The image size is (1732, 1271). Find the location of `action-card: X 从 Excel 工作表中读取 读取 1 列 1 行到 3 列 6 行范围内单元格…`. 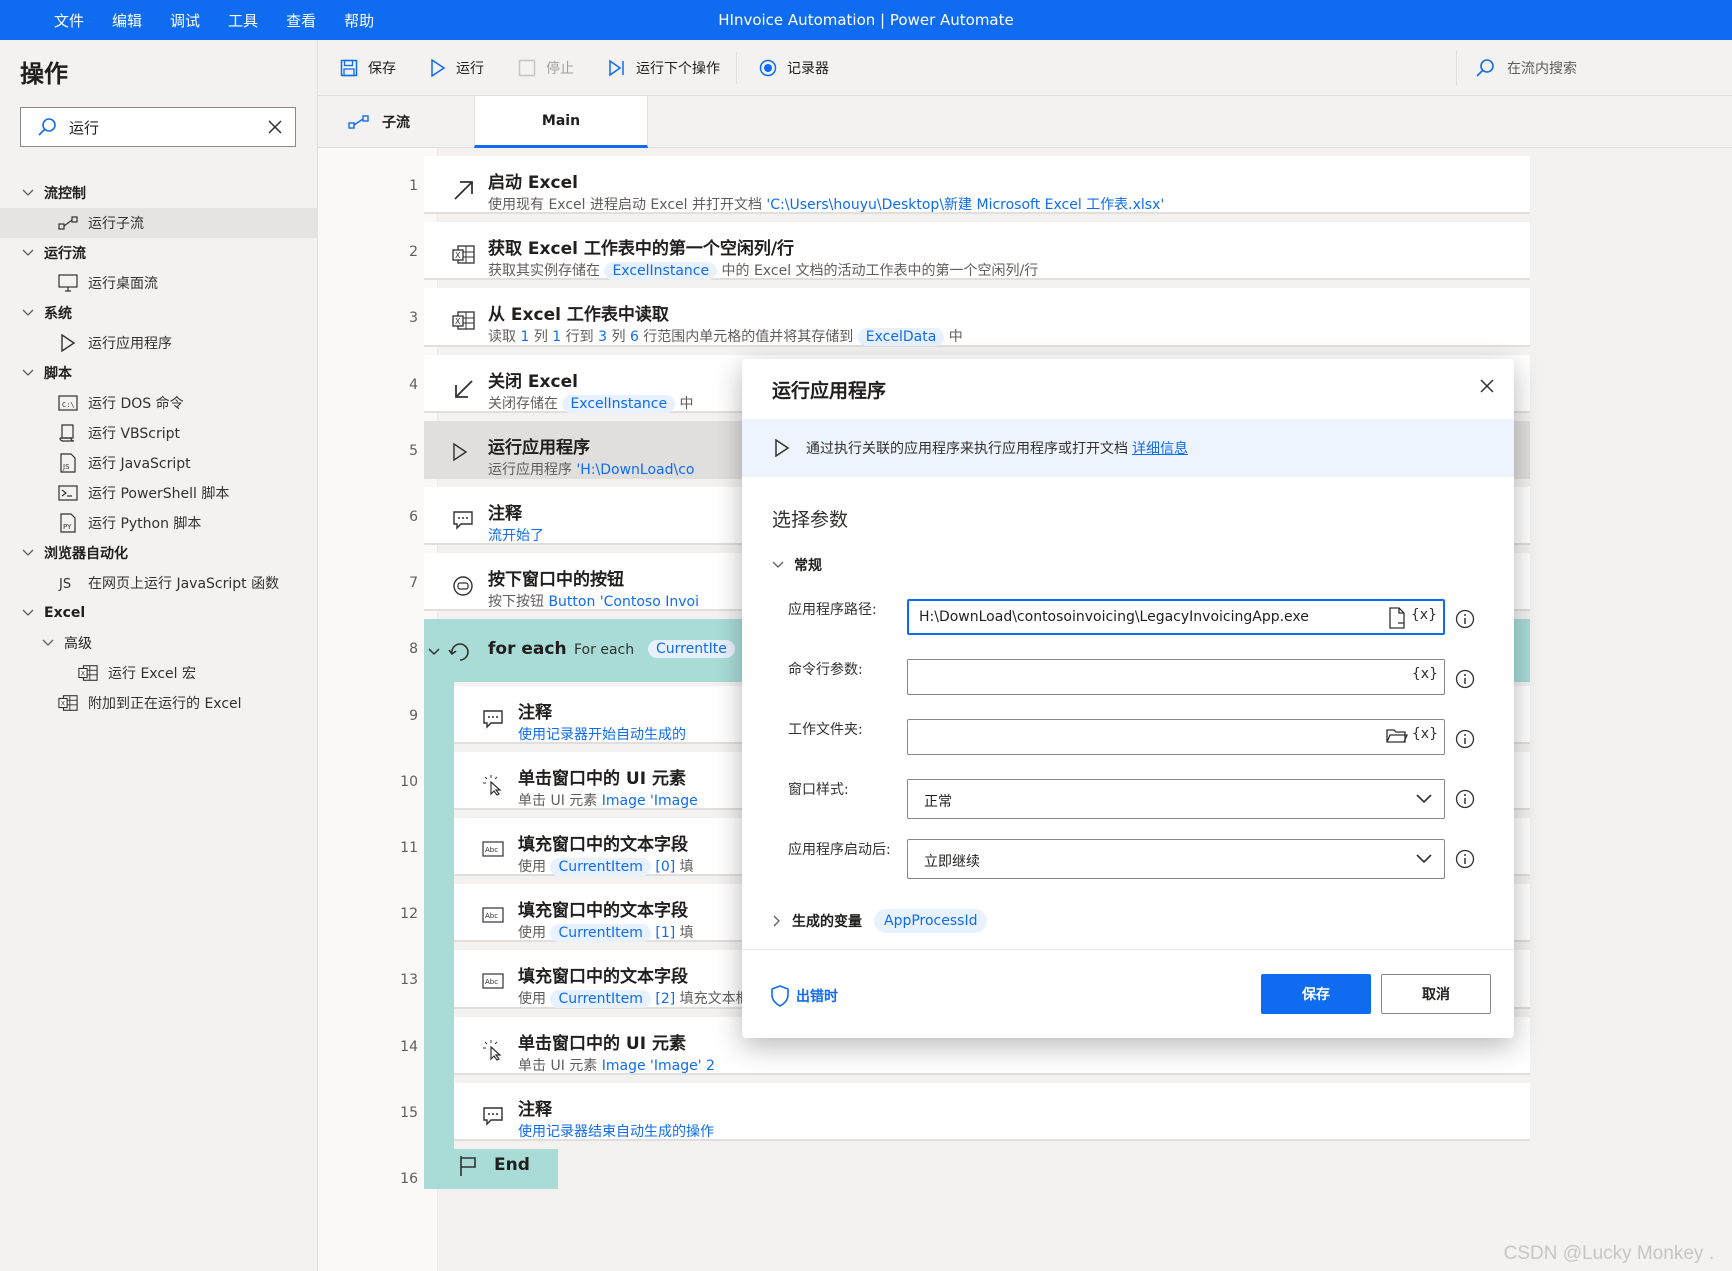

action-card: X 从 Excel 工作表中读取 读取 1 列 1 行到 3 列 6 行范围内单元格… is located at coordinates (977, 317).